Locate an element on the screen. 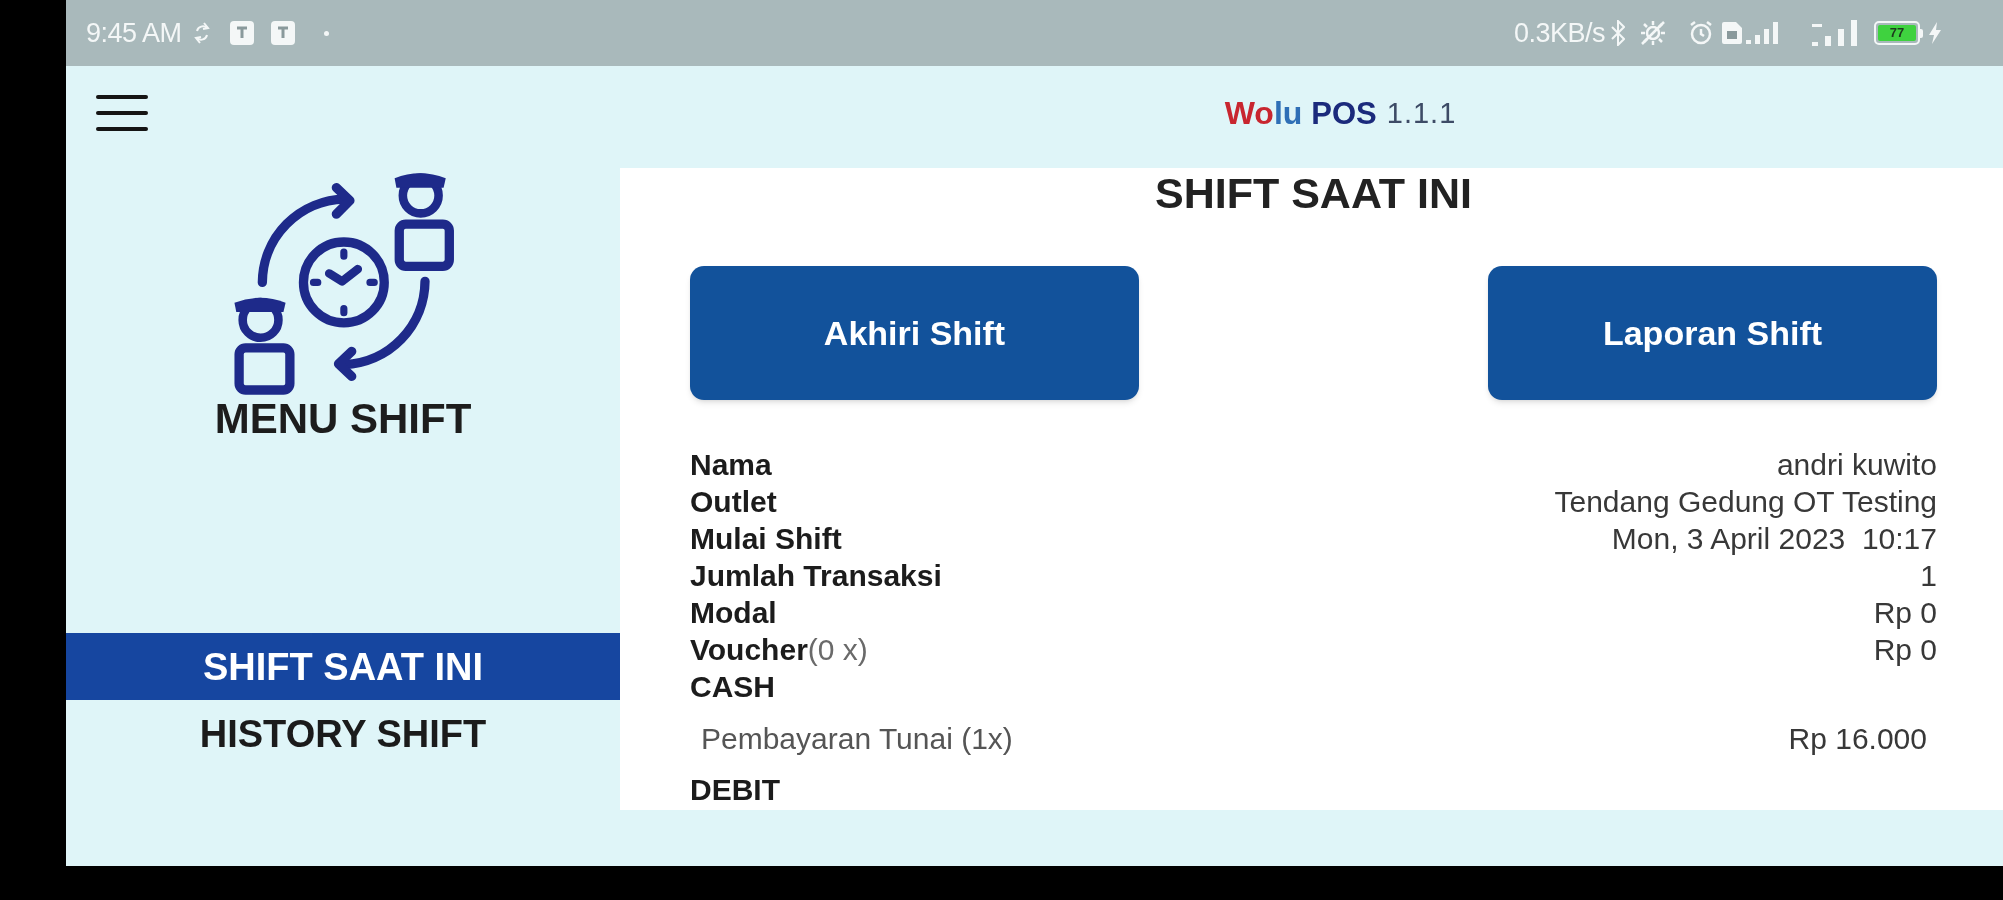  payment-amount: Rp 16.000 is located at coordinates (1857, 738).